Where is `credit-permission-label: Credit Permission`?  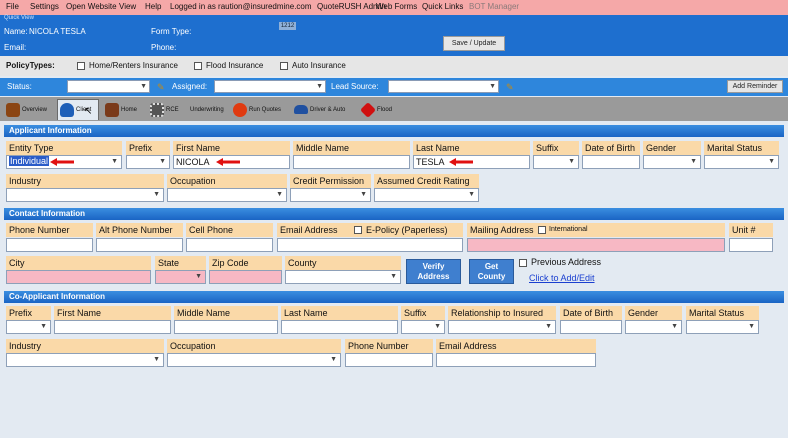 credit-permission-label: Credit Permission is located at coordinates (330, 181).